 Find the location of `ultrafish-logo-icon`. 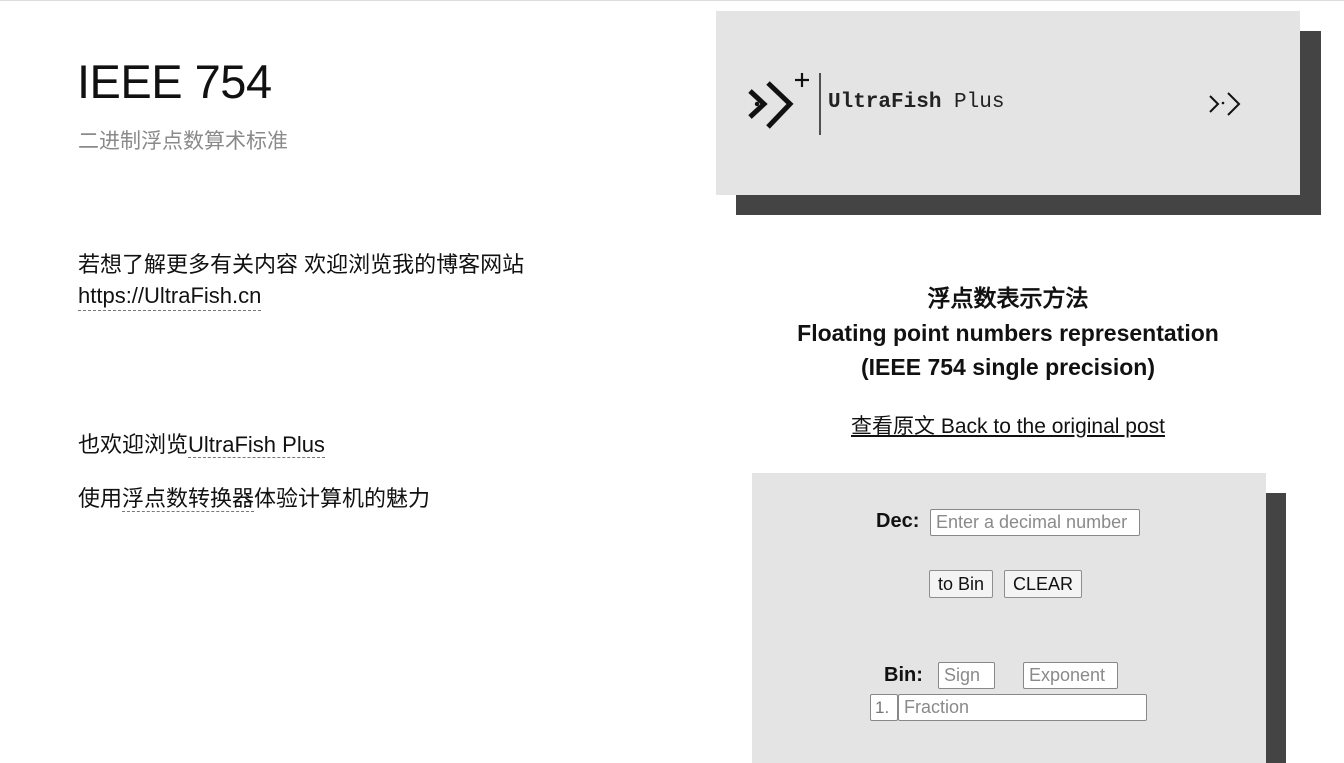

ultrafish-logo-icon is located at coordinates (784, 104).